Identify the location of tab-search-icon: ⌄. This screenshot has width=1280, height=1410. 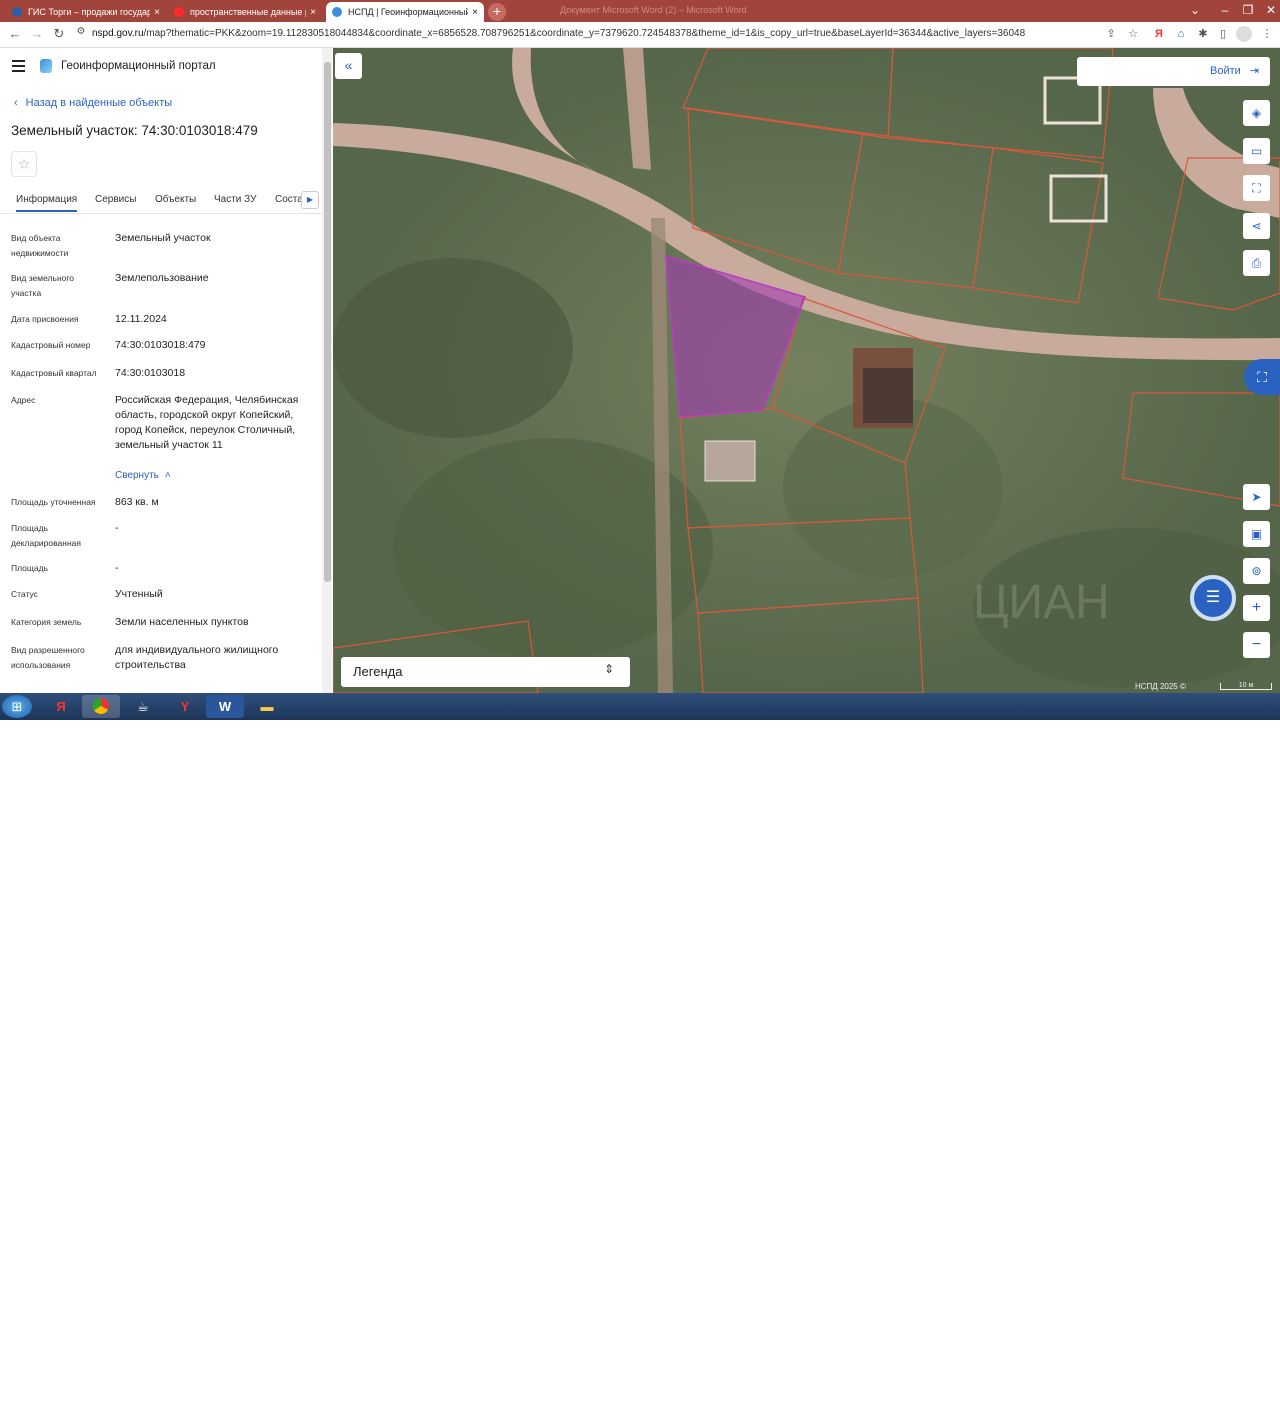
(1195, 11).